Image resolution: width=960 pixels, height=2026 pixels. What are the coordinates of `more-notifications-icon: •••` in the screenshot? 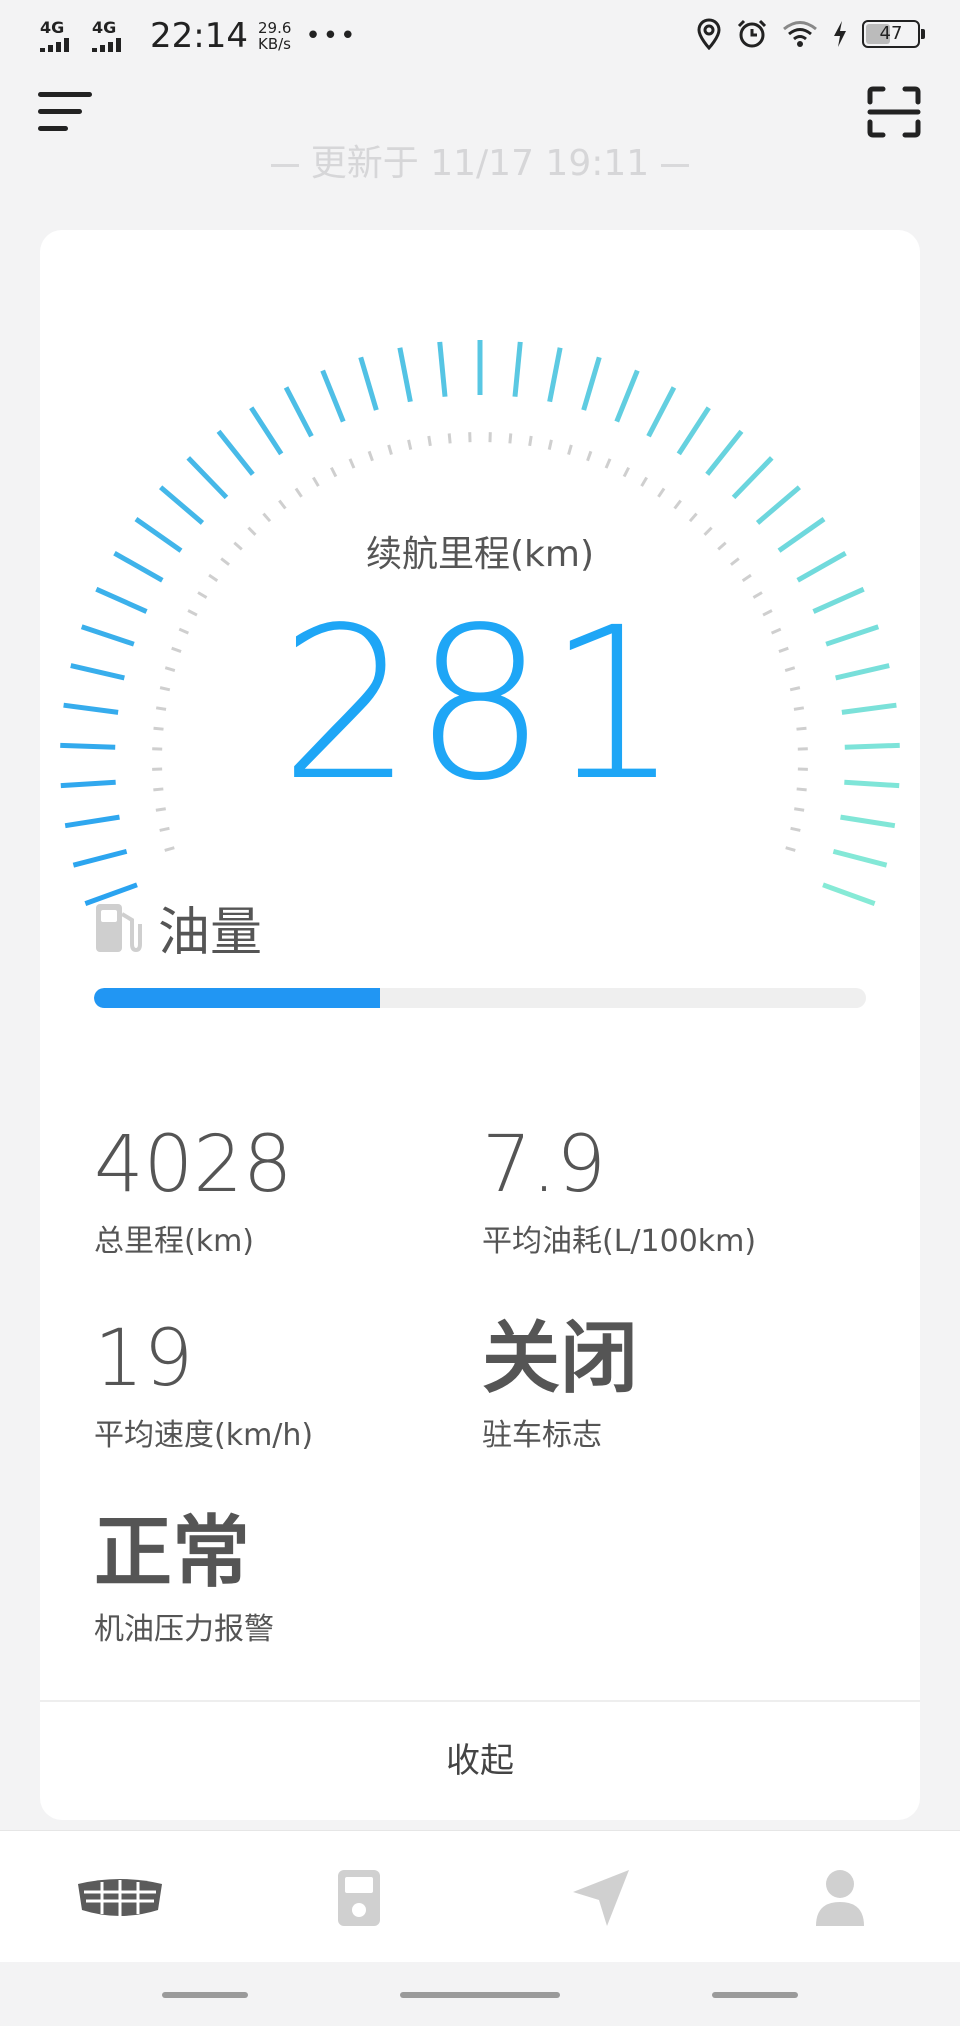 It's located at (331, 36).